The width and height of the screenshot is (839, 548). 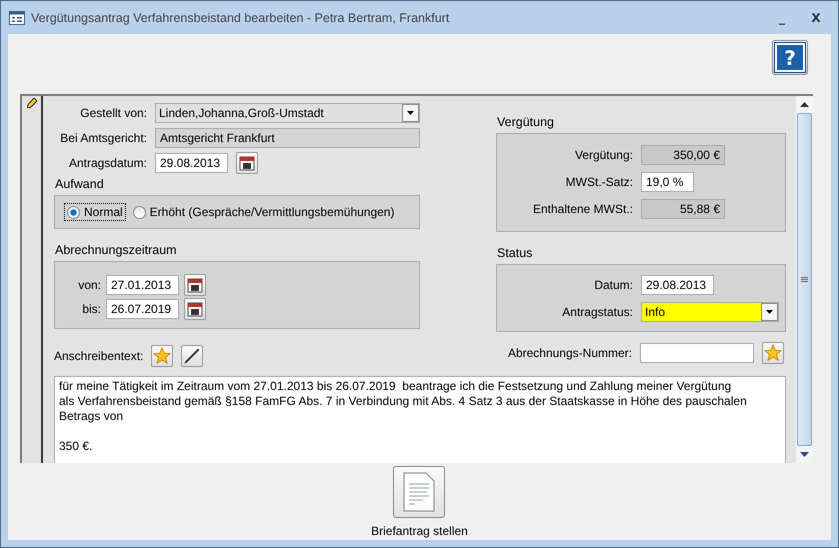 What do you see at coordinates (99, 355) in the screenshot?
I see `field-label: Anschreibentext:` at bounding box center [99, 355].